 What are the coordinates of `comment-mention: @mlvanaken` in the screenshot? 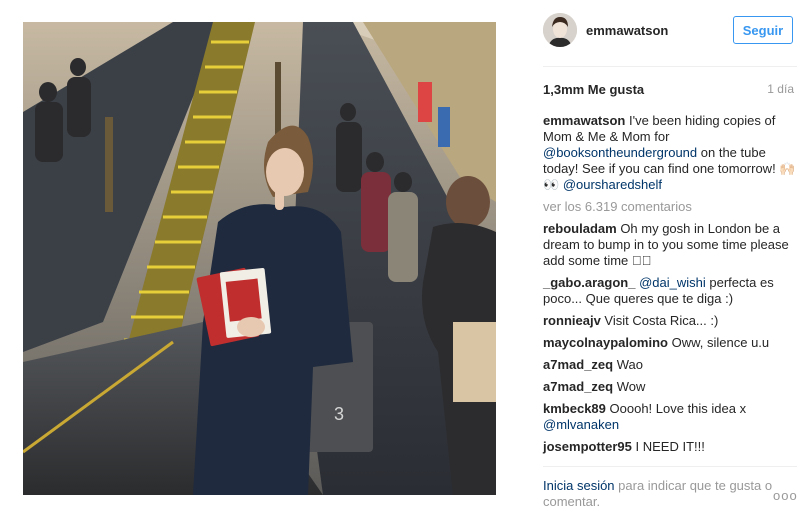 It's located at (581, 424).